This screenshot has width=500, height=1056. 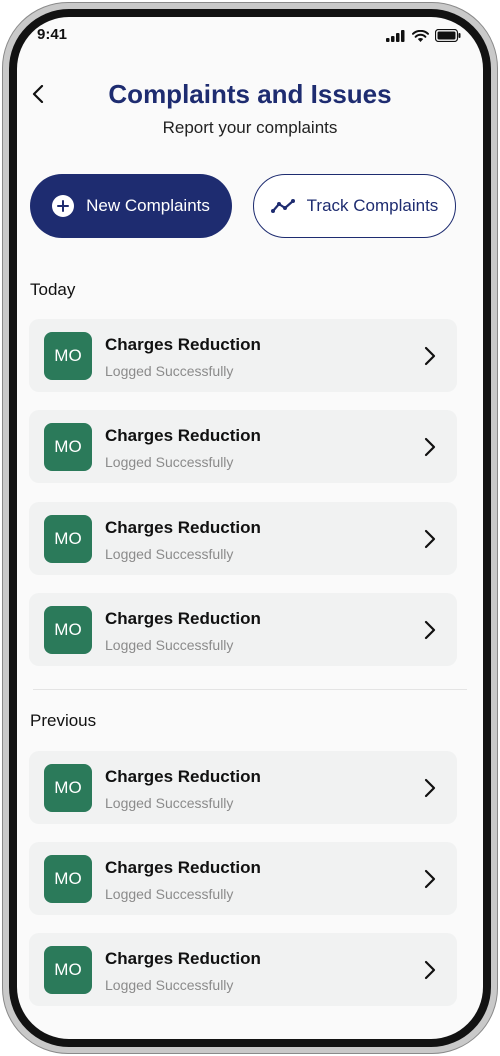 What do you see at coordinates (372, 205) in the screenshot?
I see `track-complaints-label: Track Complaints` at bounding box center [372, 205].